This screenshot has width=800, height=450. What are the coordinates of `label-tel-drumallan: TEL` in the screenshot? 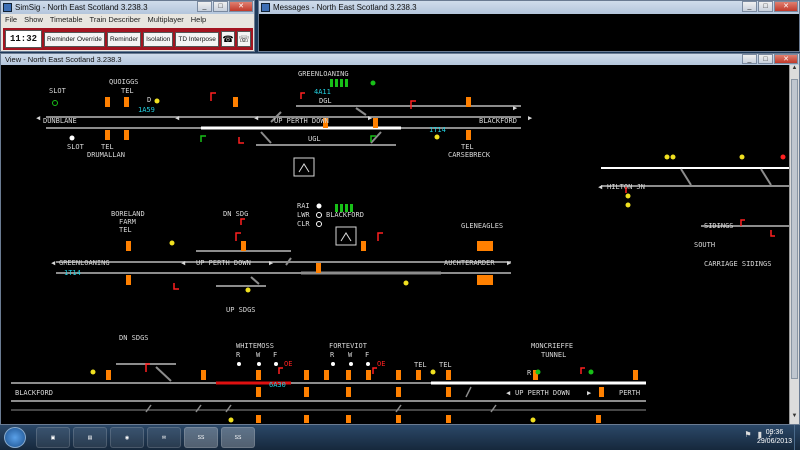 It's located at (107, 147).